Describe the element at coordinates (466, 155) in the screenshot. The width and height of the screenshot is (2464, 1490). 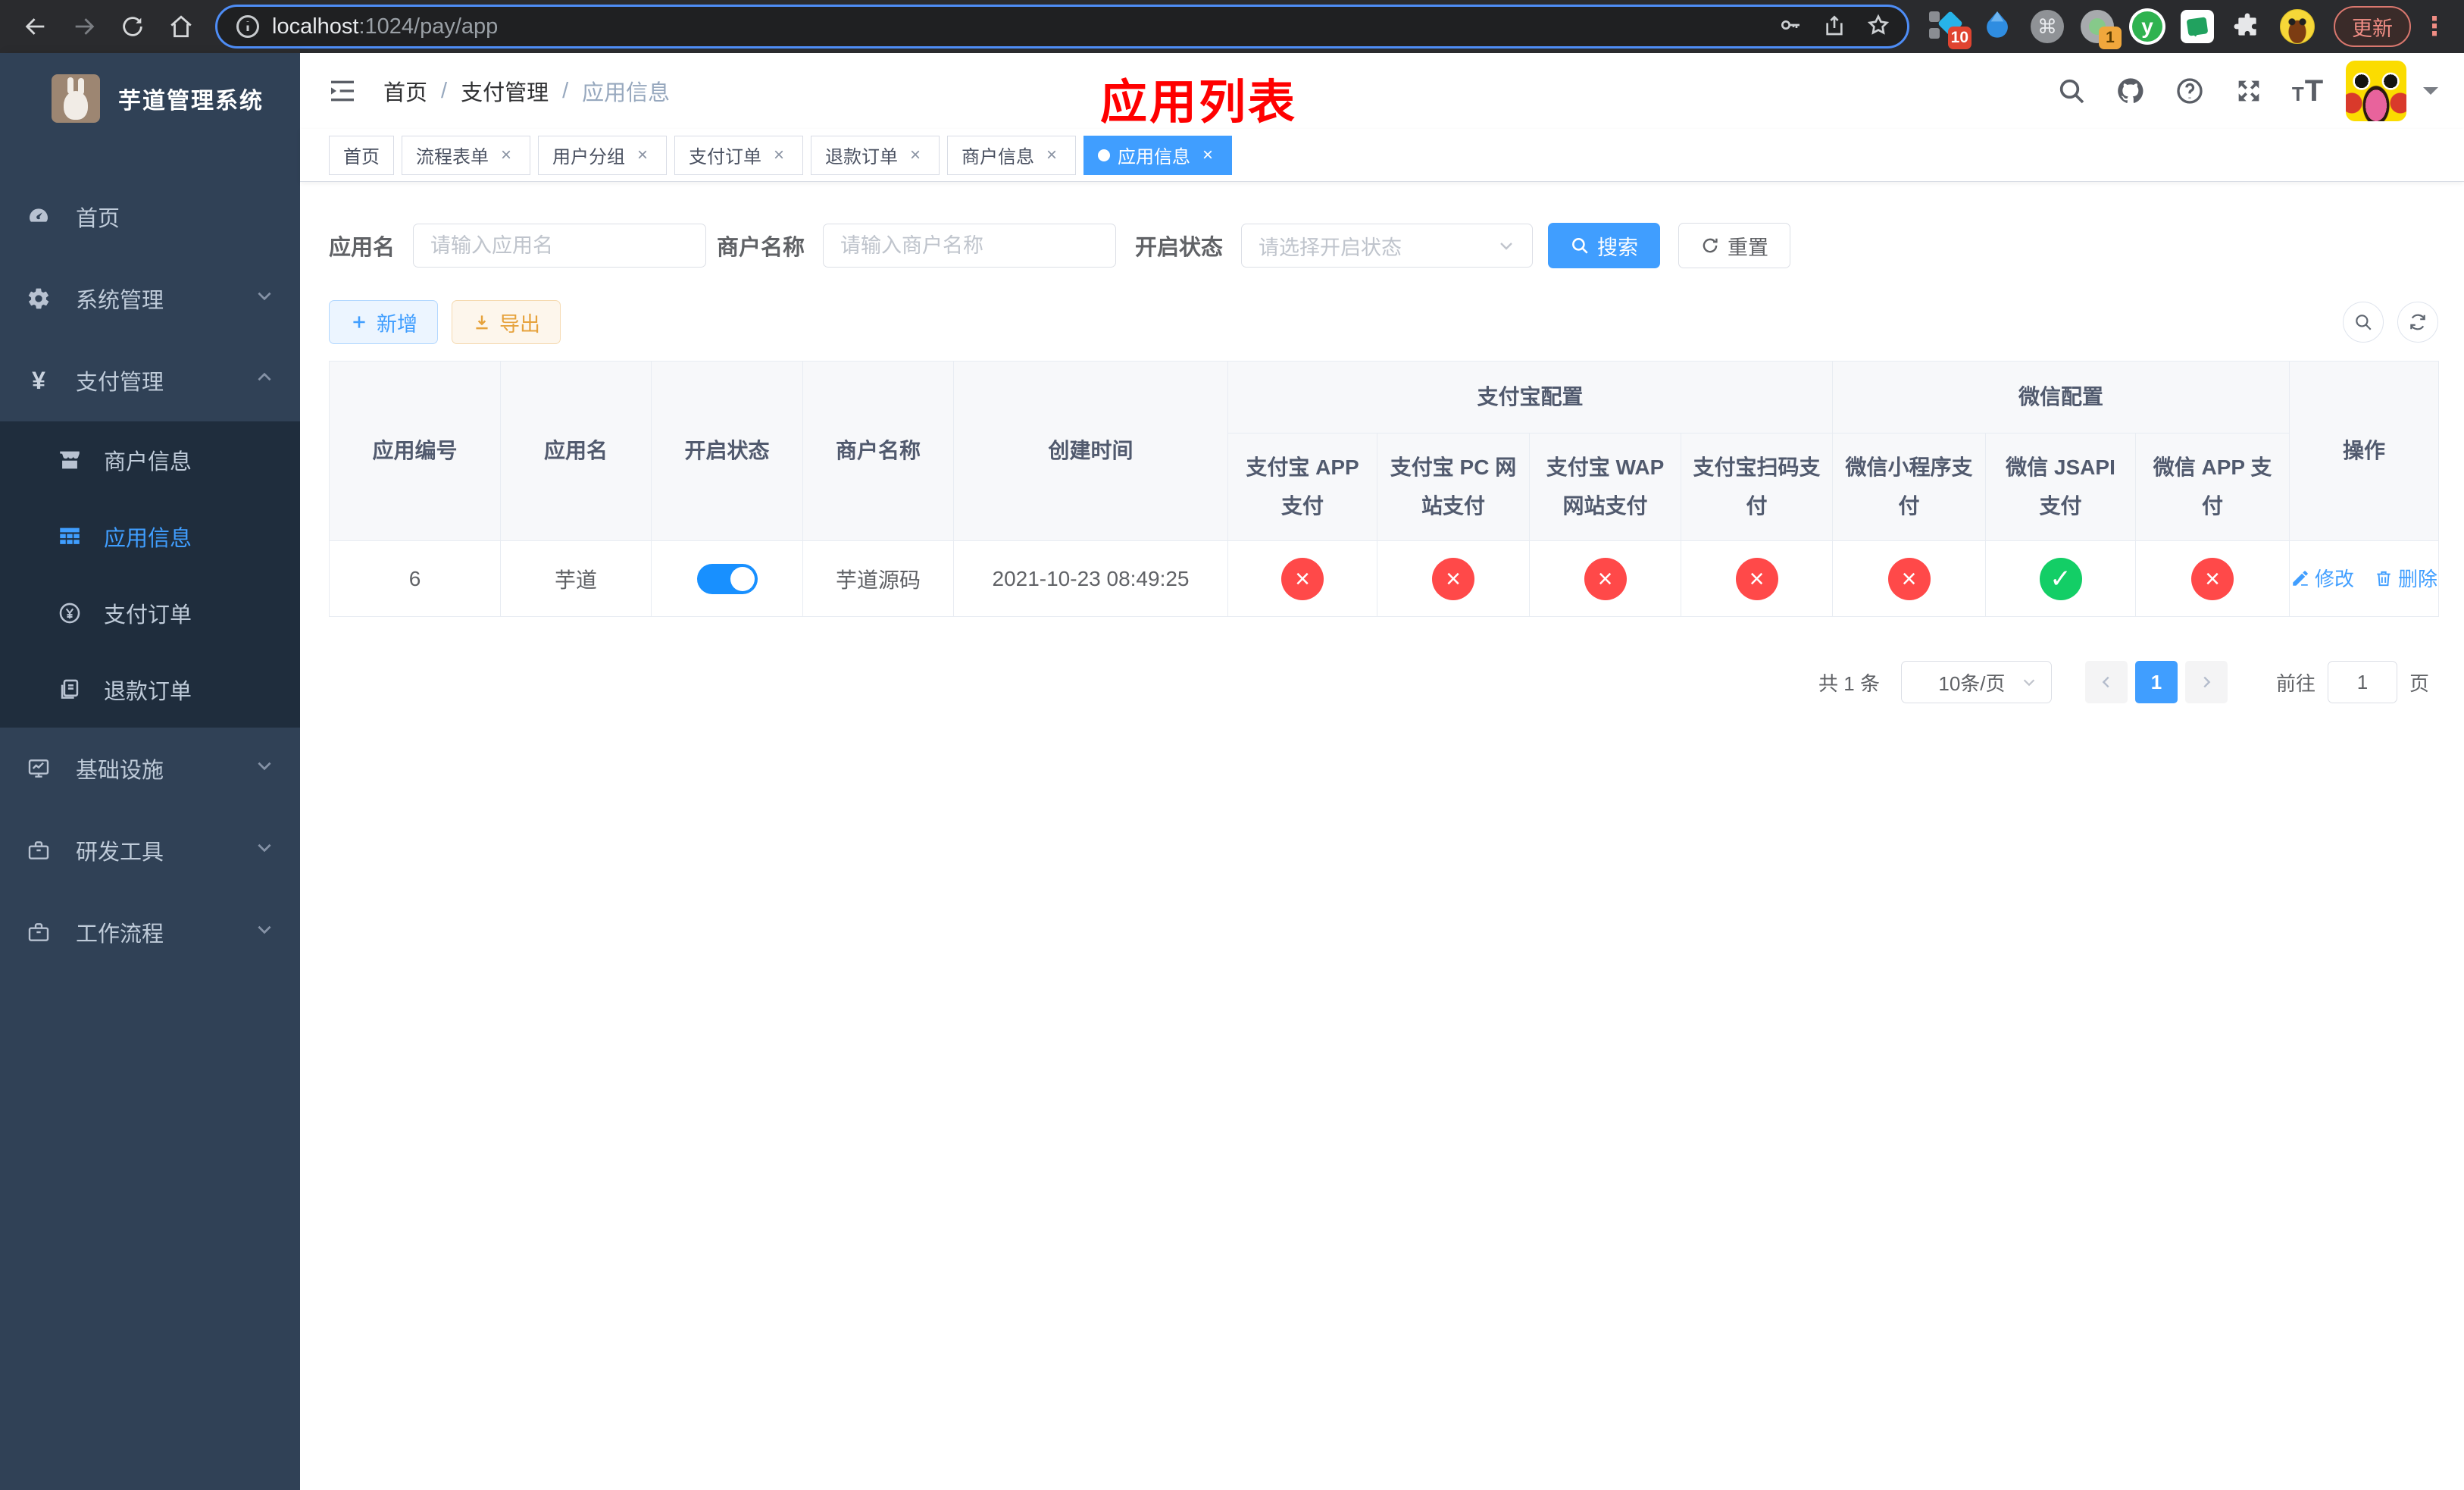
I see `tag-process-form: 流程表单 ×` at that location.